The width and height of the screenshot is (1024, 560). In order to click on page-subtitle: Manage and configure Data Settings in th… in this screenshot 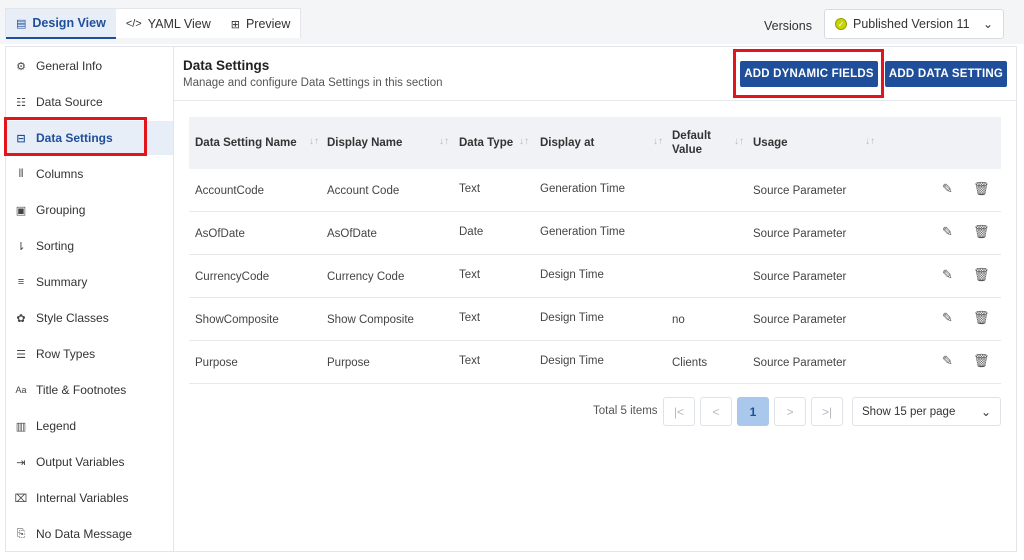, I will do `click(313, 83)`.